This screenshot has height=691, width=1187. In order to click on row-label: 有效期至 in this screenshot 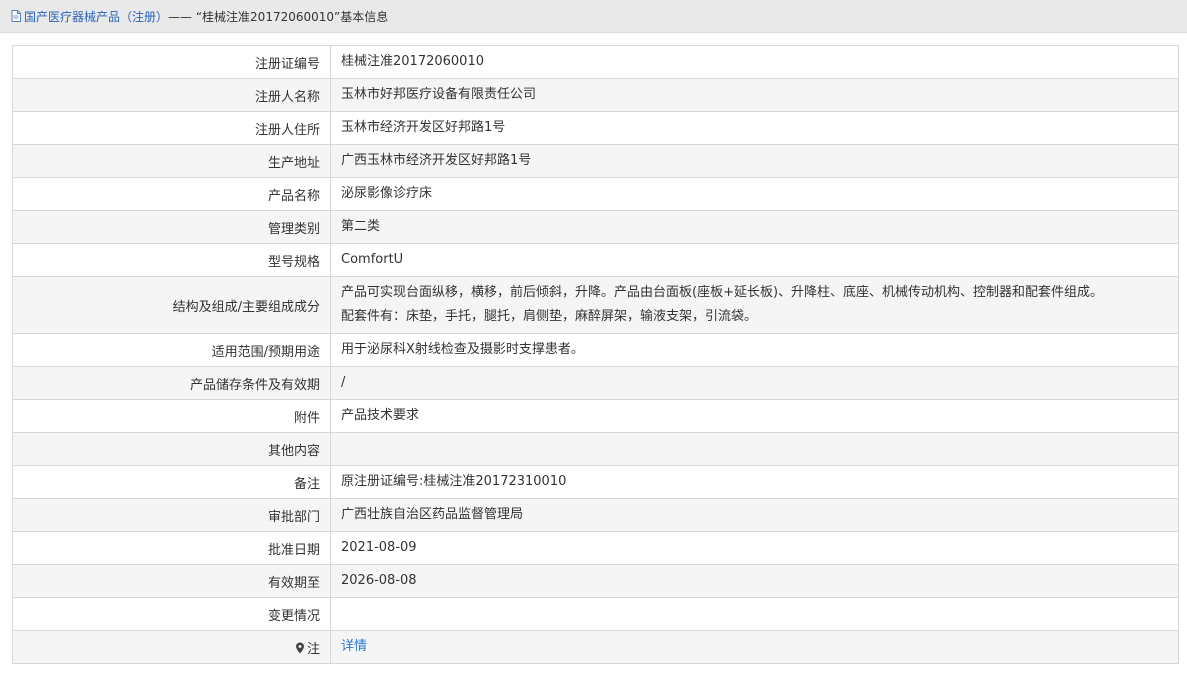, I will do `click(171, 581)`.